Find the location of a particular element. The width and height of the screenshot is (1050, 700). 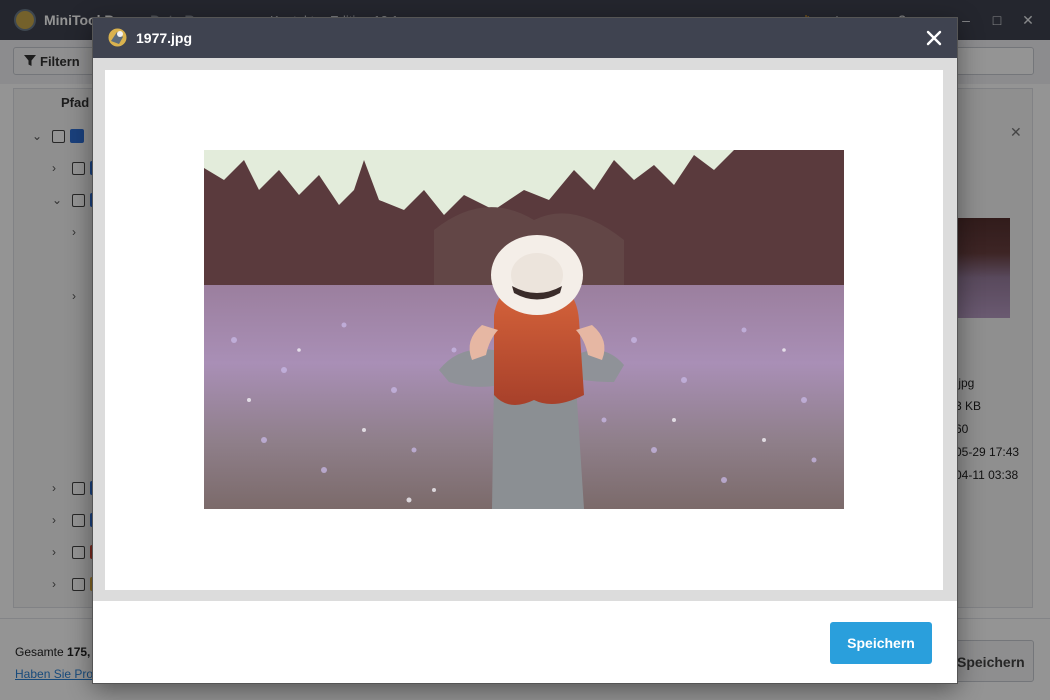

close-icon is located at coordinates (934, 38).